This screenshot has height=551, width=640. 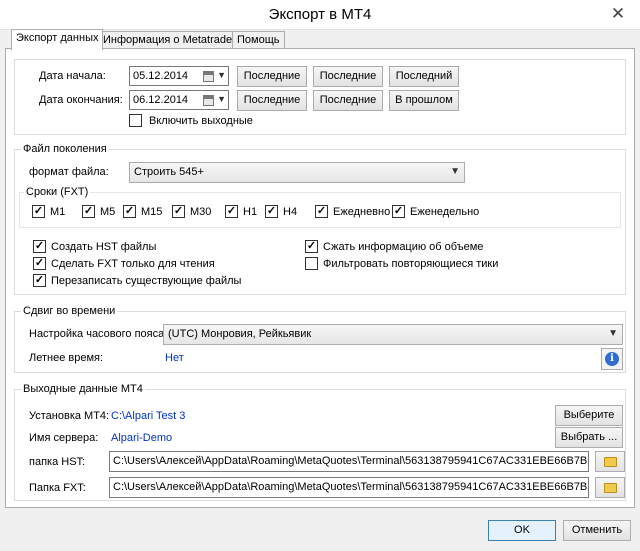 What do you see at coordinates (240, 334) in the screenshot?
I see `timezone-value: (UTC) Монровия, Рейкьявик` at bounding box center [240, 334].